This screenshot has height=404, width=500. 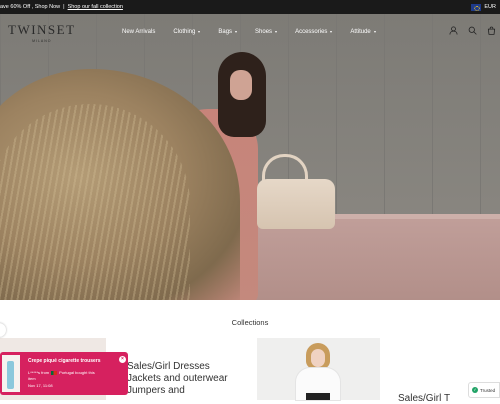 I want to click on check-icon: ✓, so click(x=475, y=390).